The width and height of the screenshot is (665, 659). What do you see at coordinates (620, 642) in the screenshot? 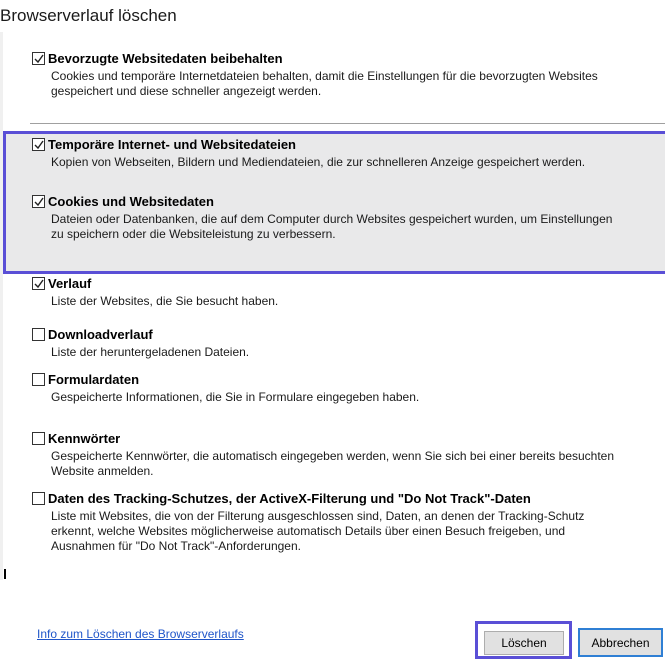
I see `cancel-button: Abbrechen` at bounding box center [620, 642].